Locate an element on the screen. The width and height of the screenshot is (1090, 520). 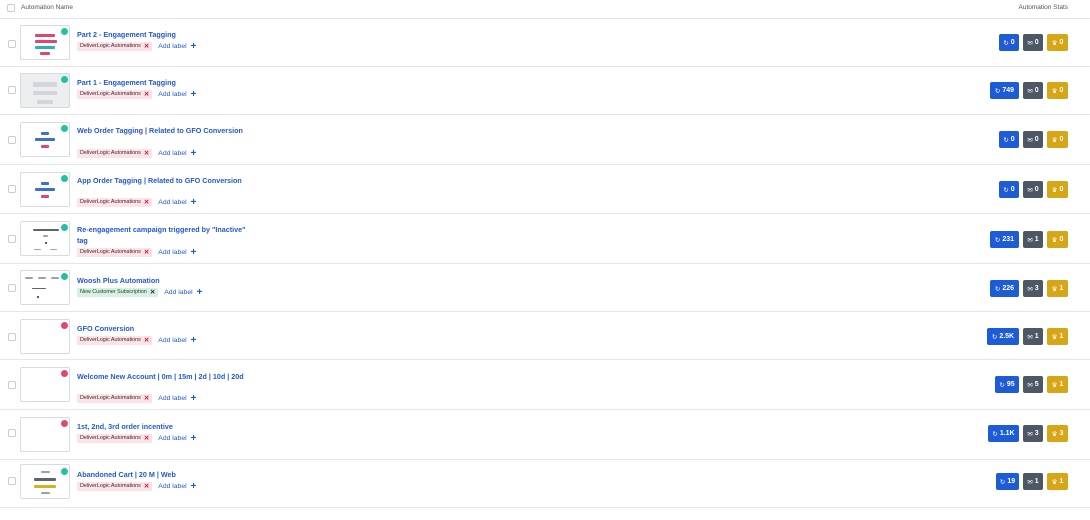
trophy-icon: ♛ is located at coordinates (1054, 289).